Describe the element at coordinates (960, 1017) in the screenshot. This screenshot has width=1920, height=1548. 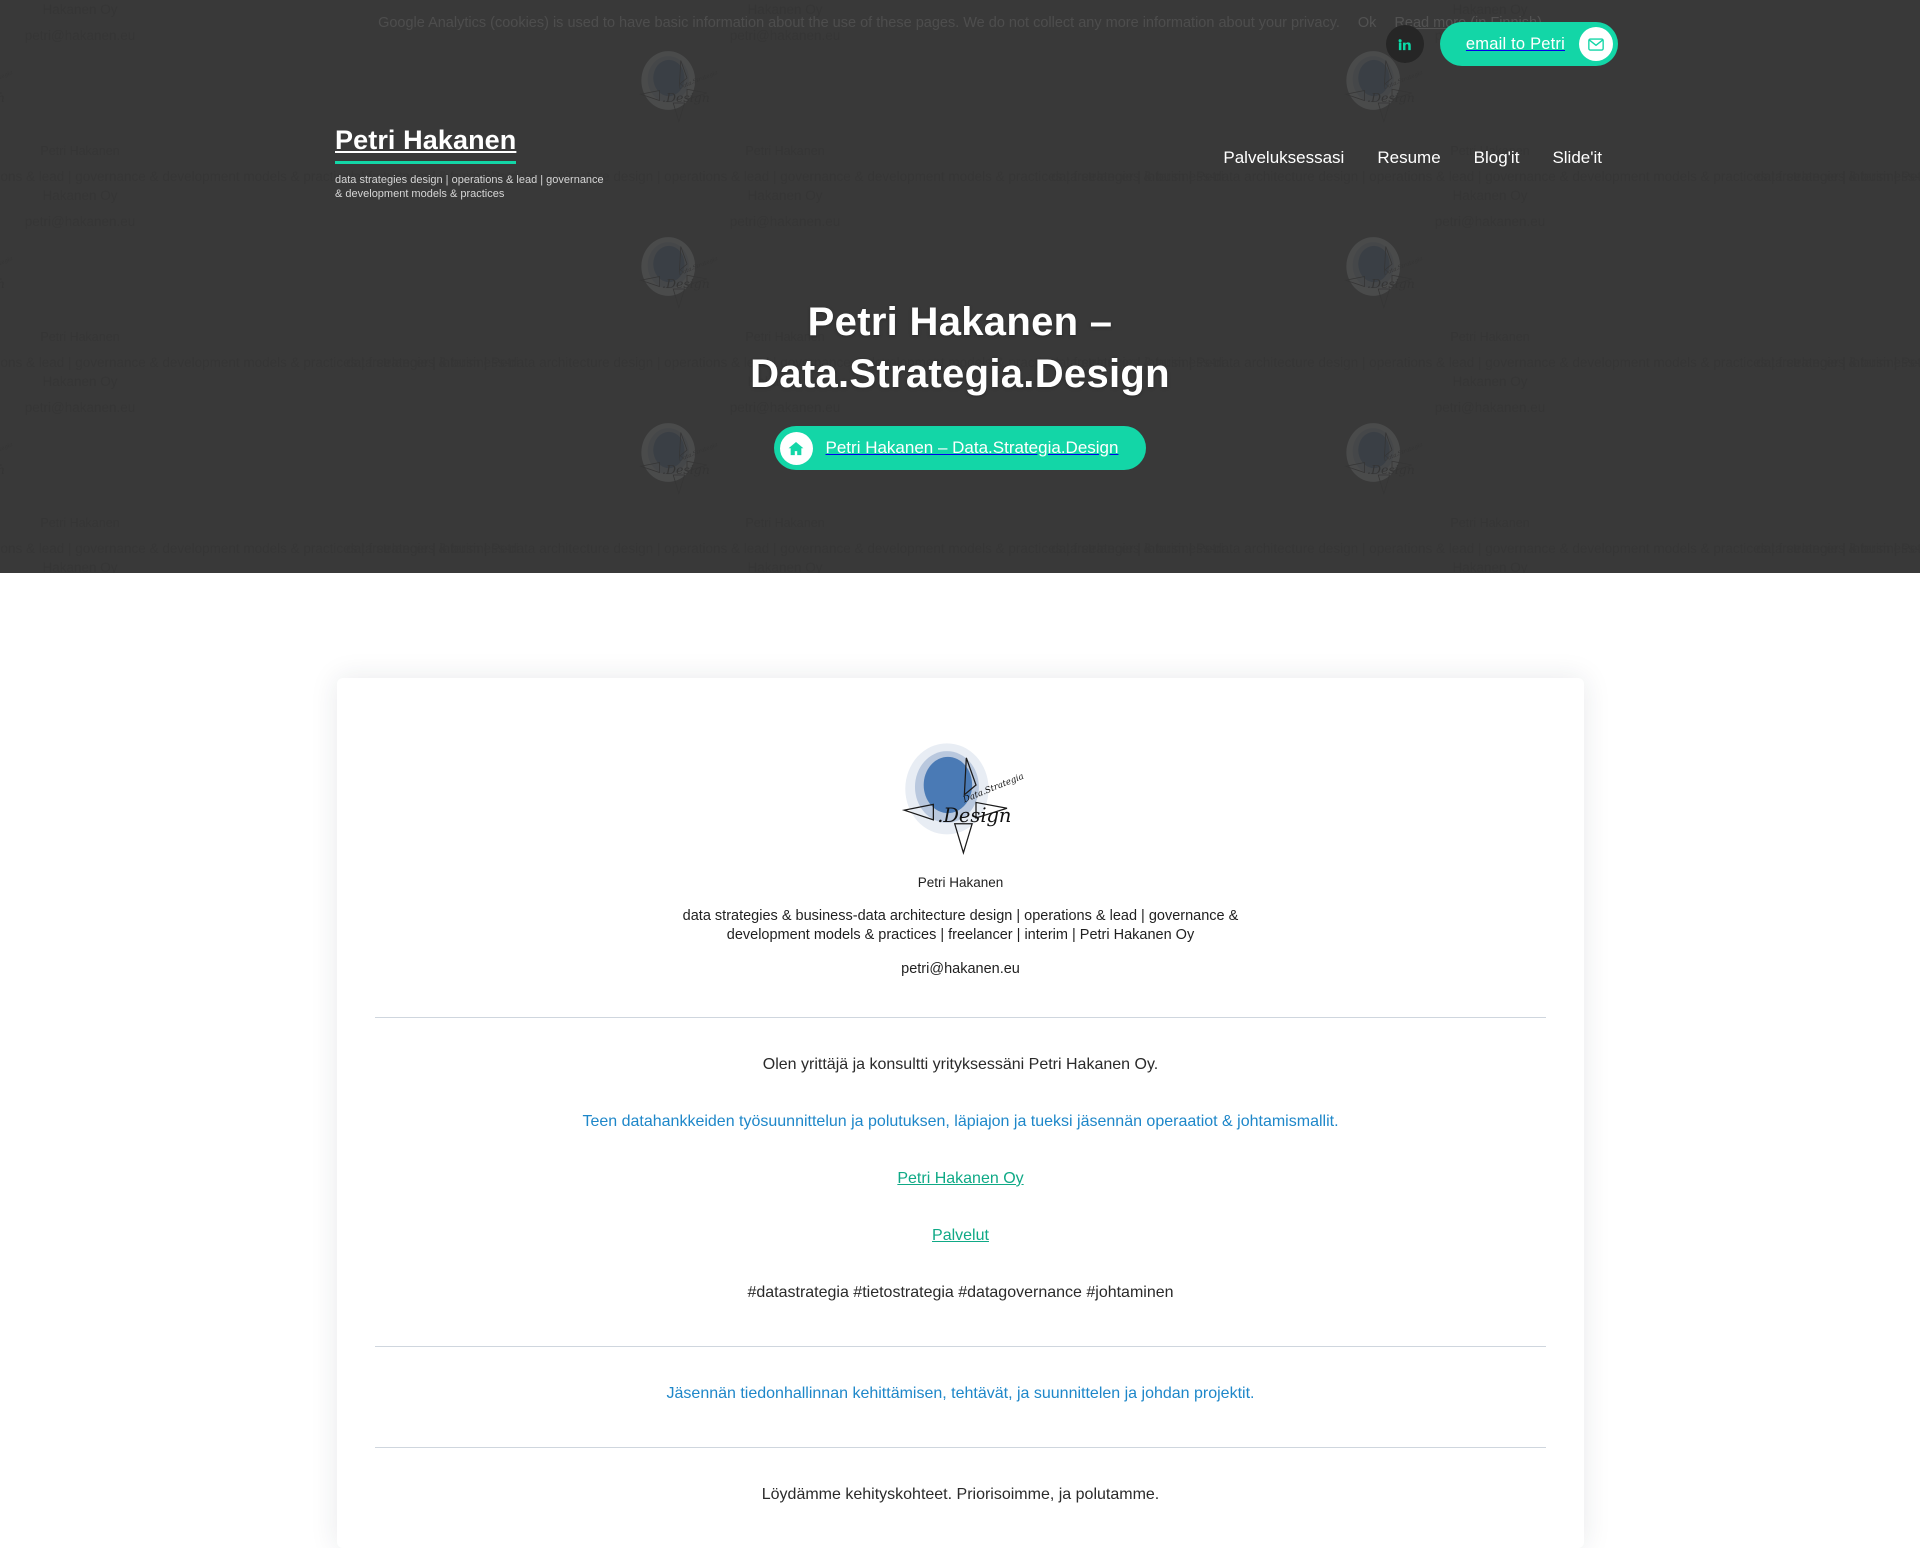
I see `divider` at that location.